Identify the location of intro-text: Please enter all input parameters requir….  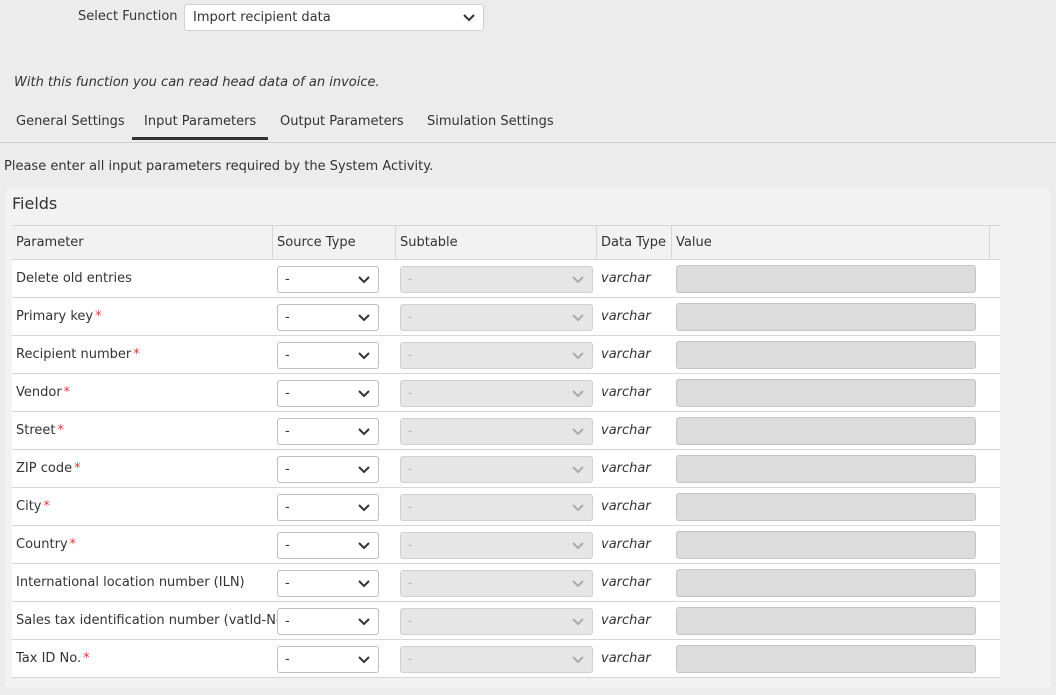
(219, 166).